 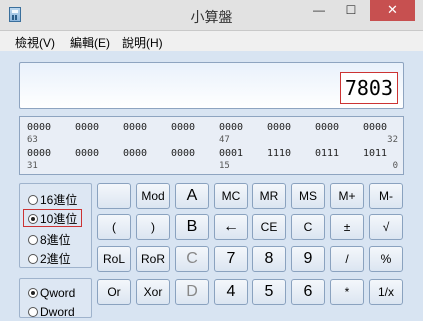 What do you see at coordinates (386, 292) in the screenshot?
I see `reciprocal-key: 1/x` at bounding box center [386, 292].